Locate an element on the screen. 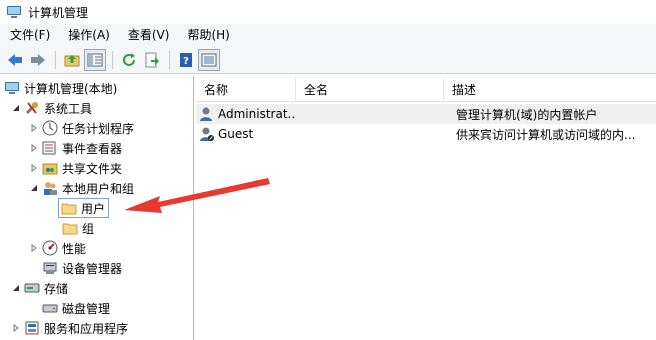  forward-icon is located at coordinates (38, 59).